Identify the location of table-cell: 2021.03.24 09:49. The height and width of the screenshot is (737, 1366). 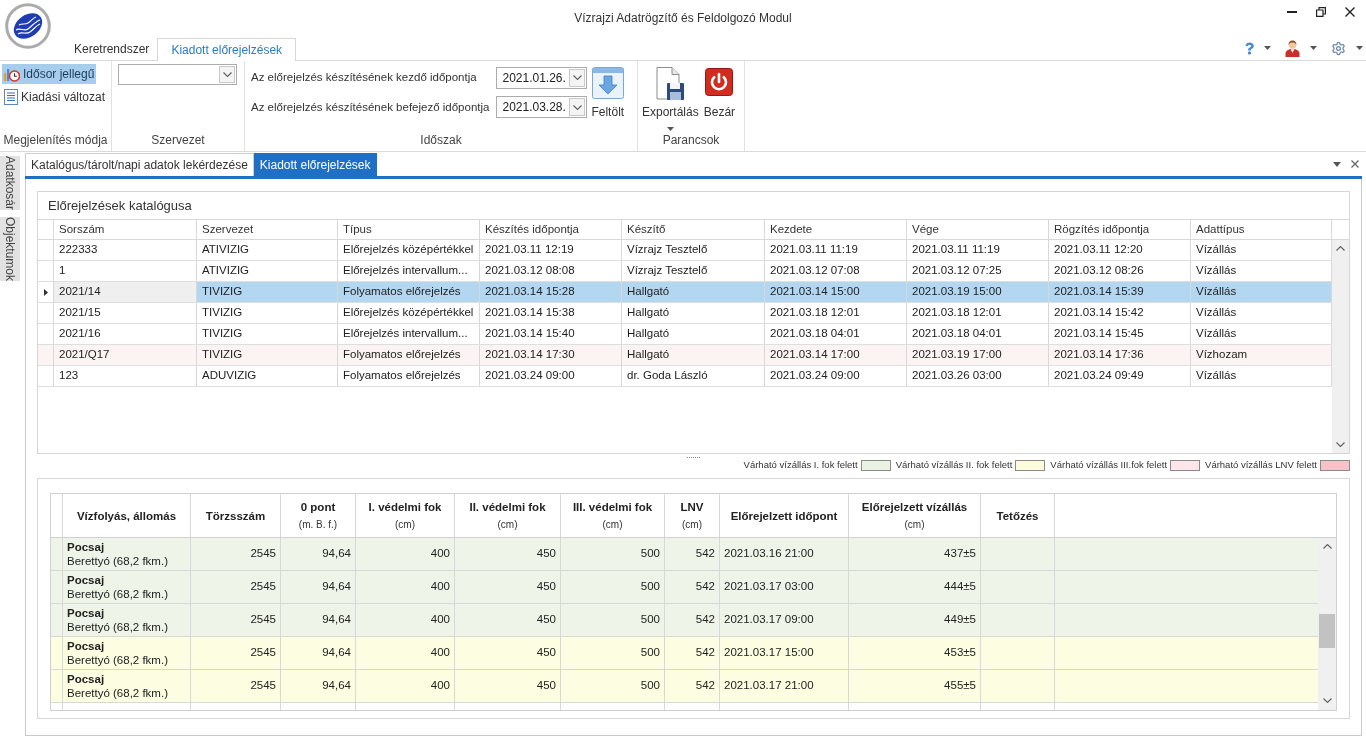
(1120, 376).